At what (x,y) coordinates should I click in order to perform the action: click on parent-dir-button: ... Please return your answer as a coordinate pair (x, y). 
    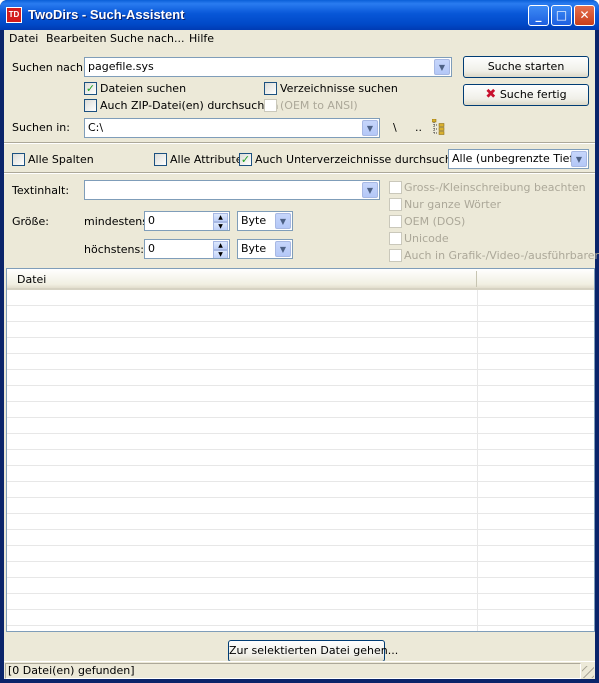
    Looking at the image, I should click on (418, 127).